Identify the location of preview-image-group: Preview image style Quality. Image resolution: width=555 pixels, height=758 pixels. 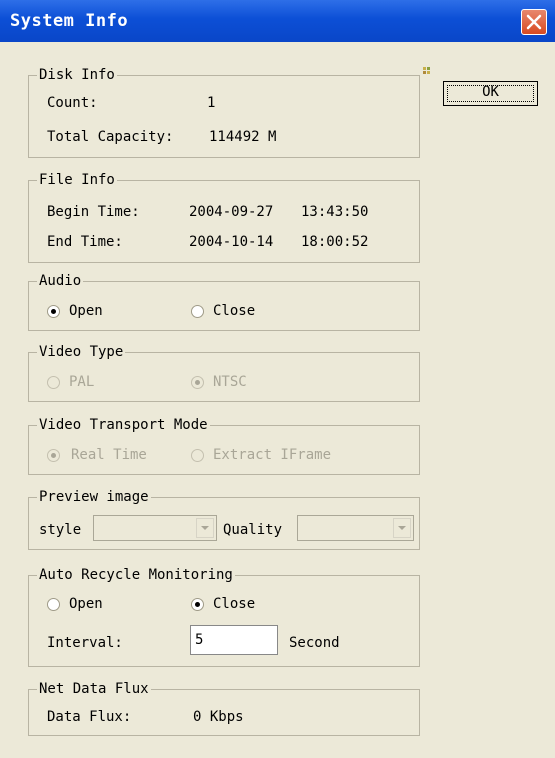
(224, 519).